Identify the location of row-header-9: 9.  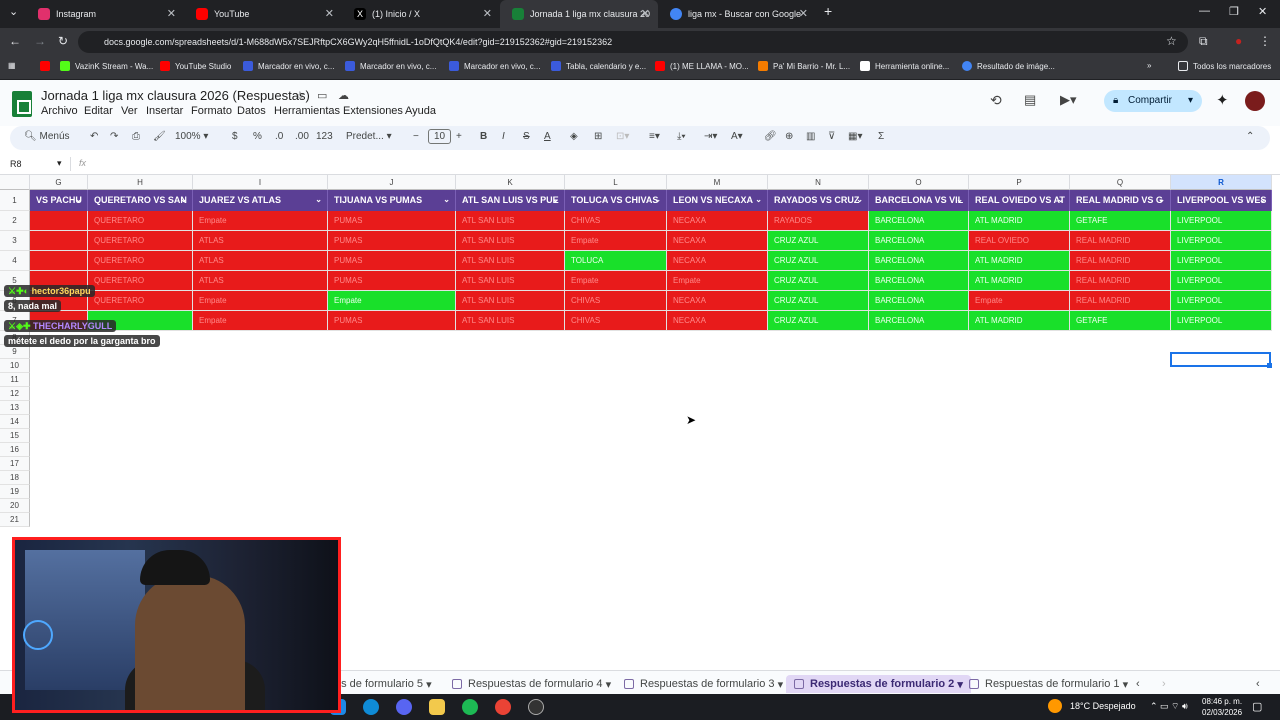
(15, 352).